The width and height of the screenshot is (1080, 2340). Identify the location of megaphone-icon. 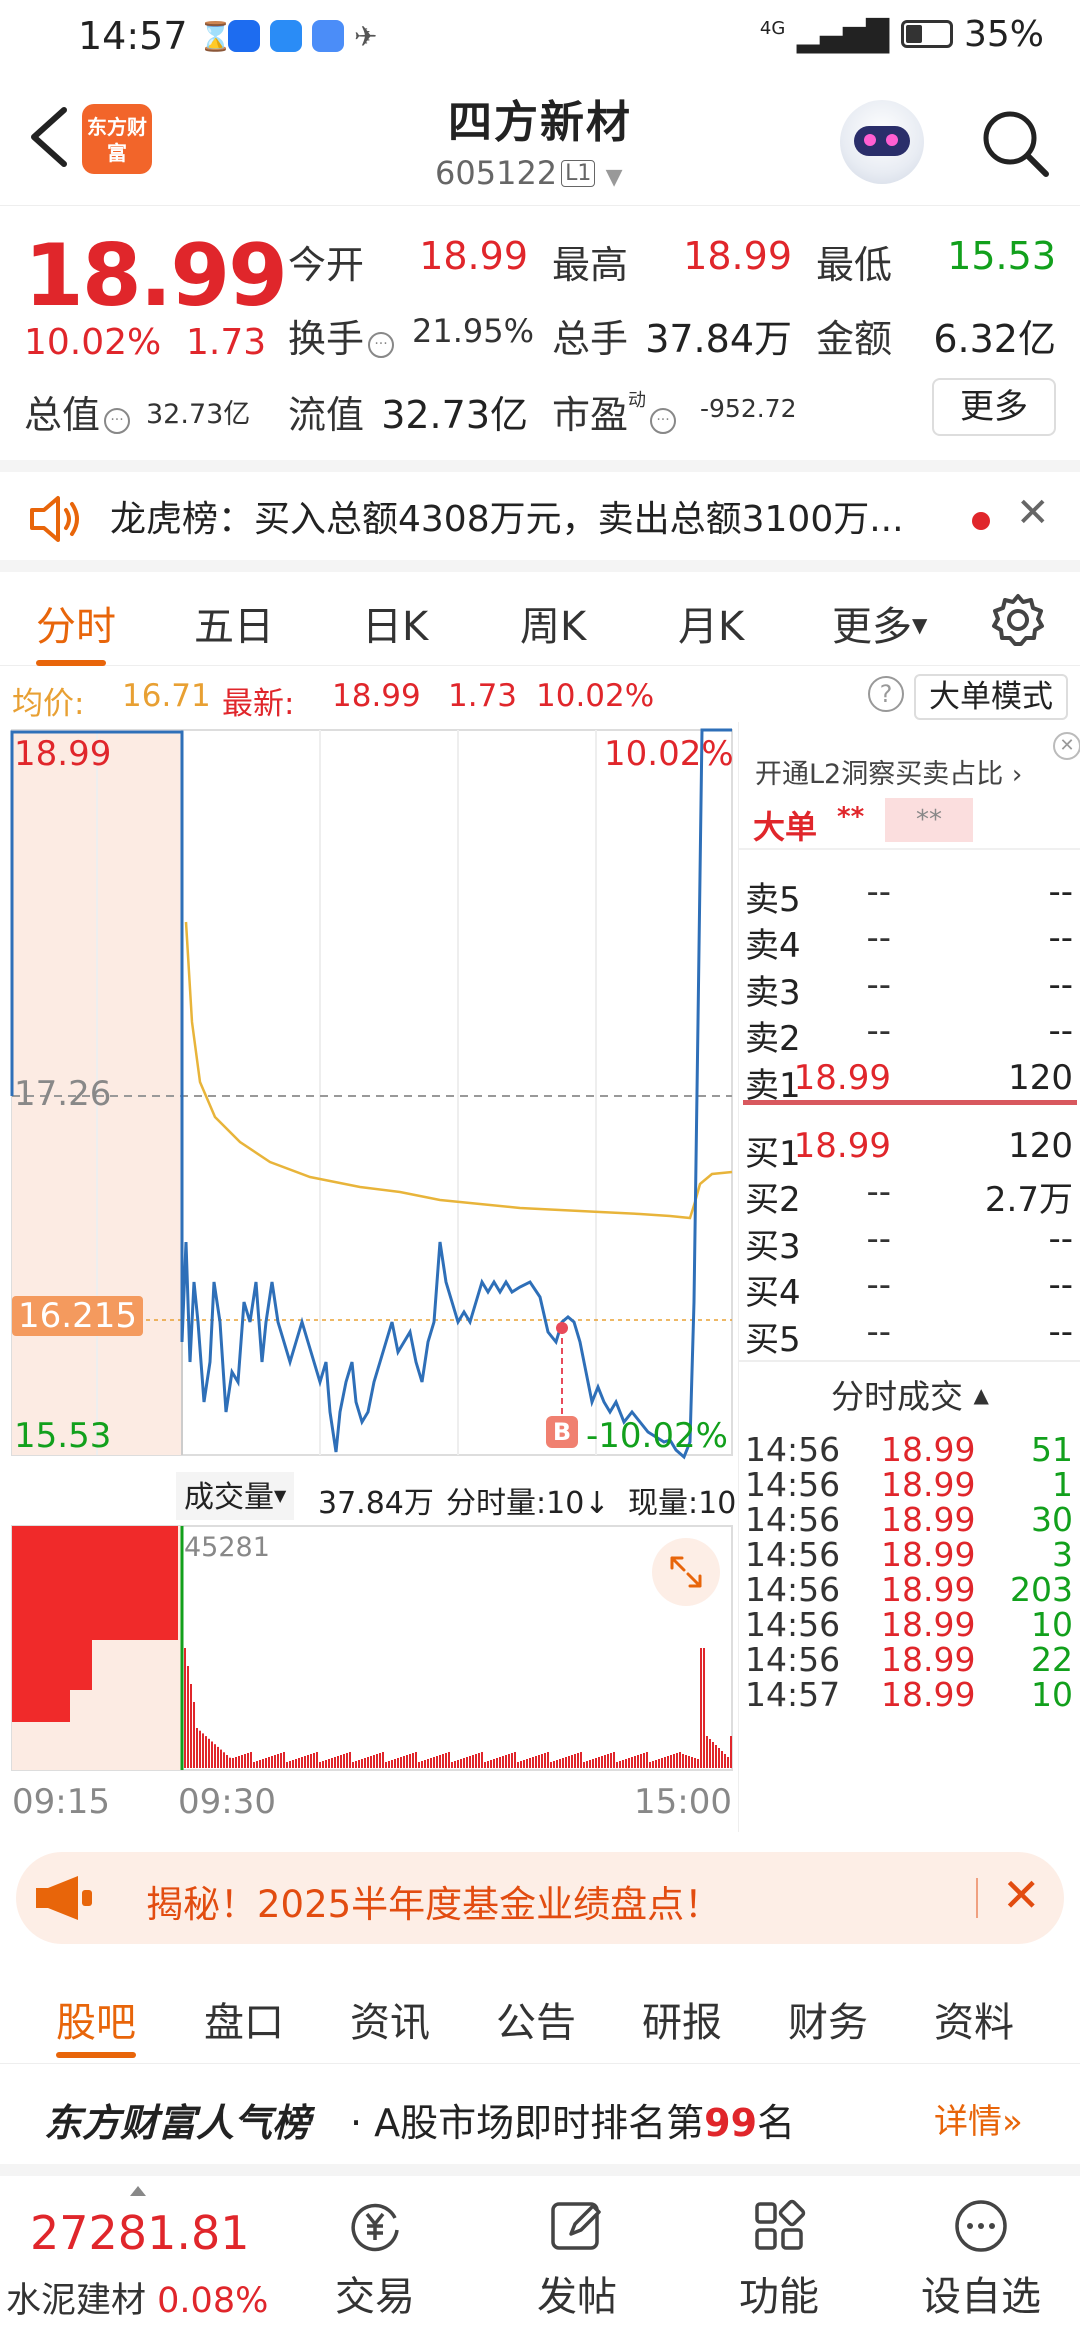
(64, 1898).